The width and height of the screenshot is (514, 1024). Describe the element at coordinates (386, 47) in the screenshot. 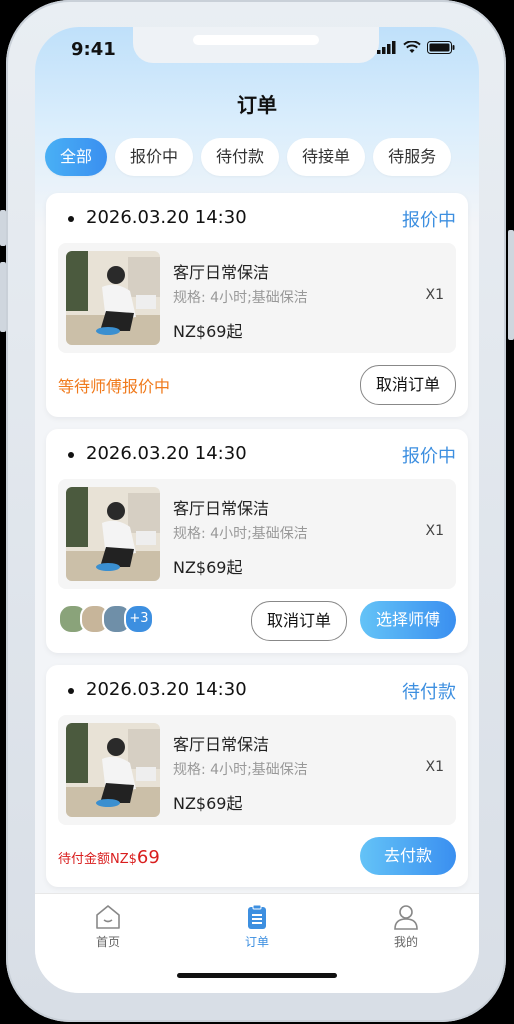

I see `signal-icon` at that location.